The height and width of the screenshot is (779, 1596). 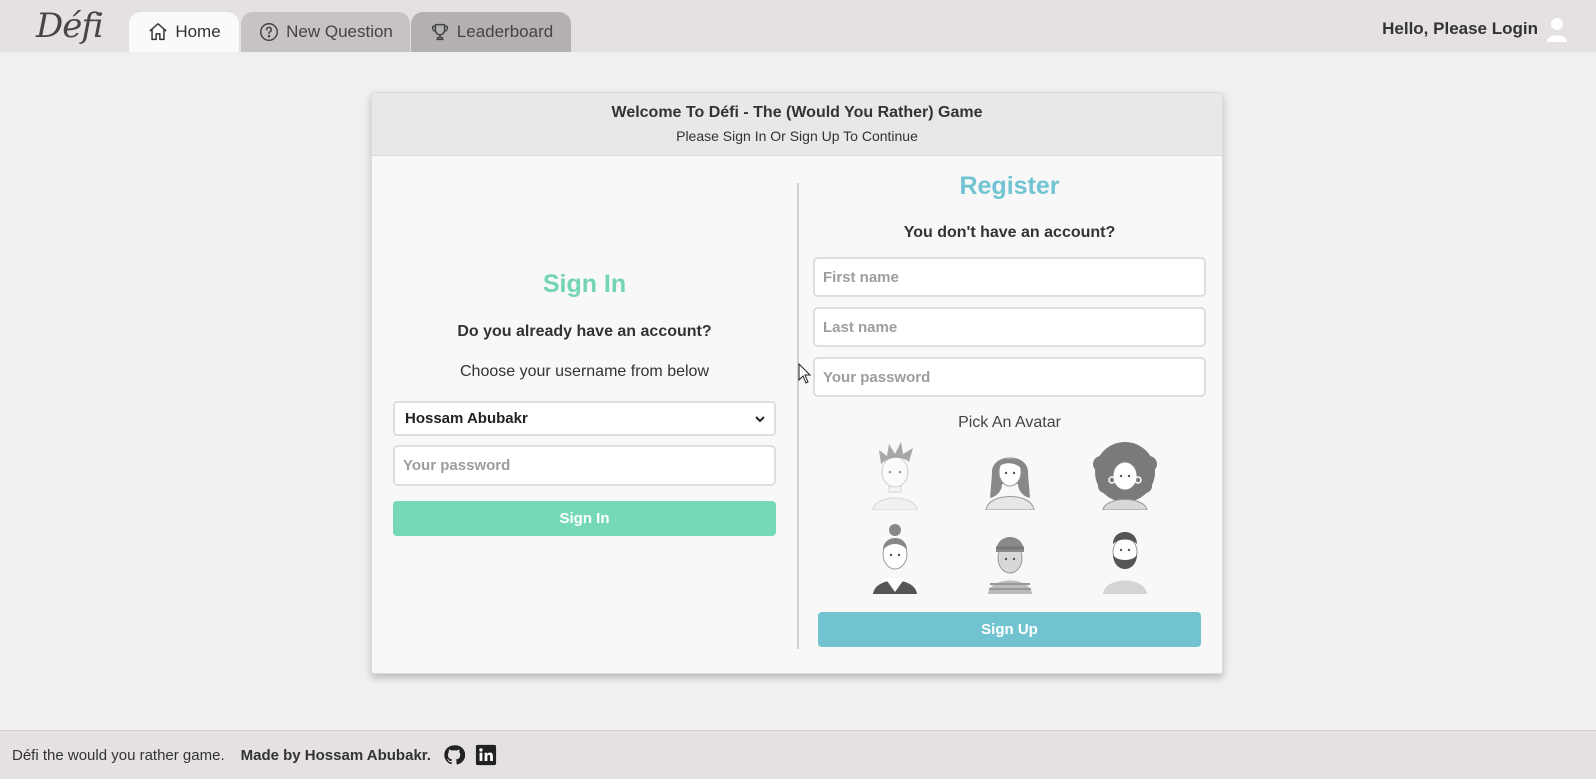 What do you see at coordinates (760, 418) in the screenshot?
I see `chevron-down-icon` at bounding box center [760, 418].